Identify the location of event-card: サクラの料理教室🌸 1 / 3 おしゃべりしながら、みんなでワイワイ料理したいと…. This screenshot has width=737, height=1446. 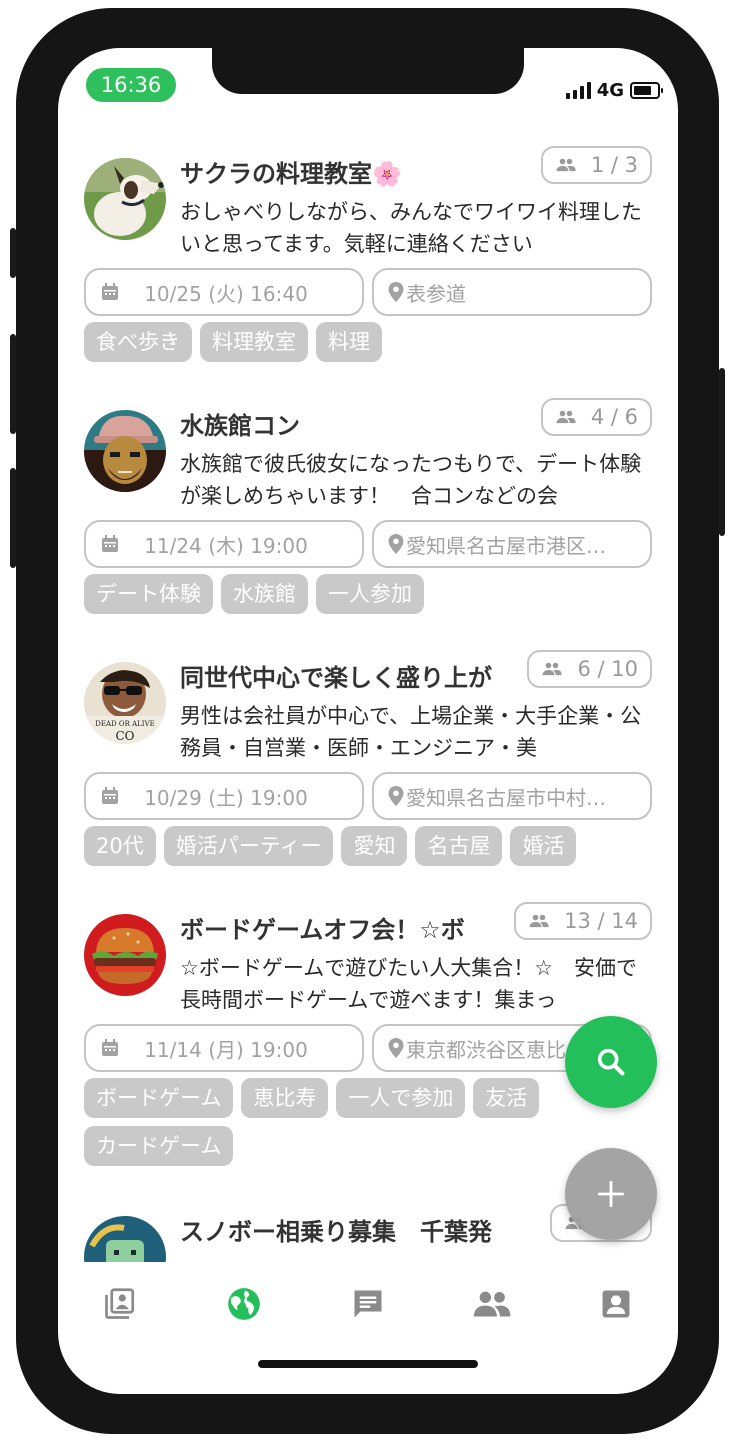
(368, 270).